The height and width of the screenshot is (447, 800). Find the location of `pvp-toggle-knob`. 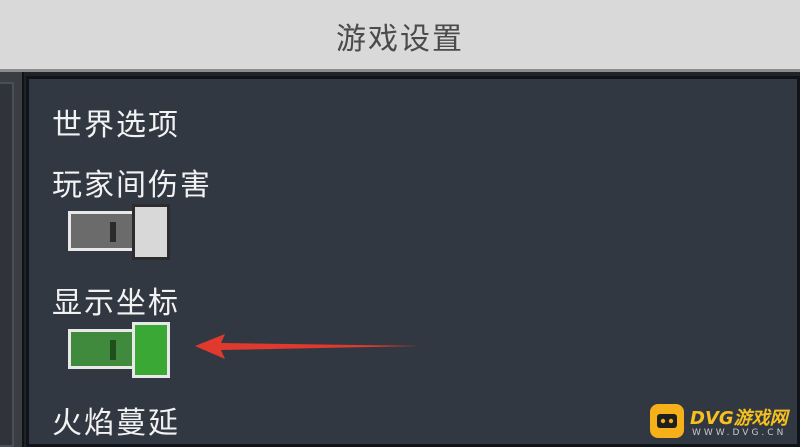

pvp-toggle-knob is located at coordinates (151, 232).